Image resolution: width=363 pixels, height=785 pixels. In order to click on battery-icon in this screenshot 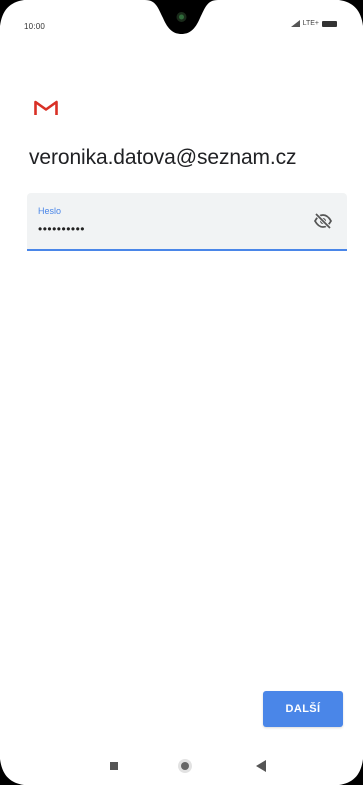, I will do `click(329, 23)`.